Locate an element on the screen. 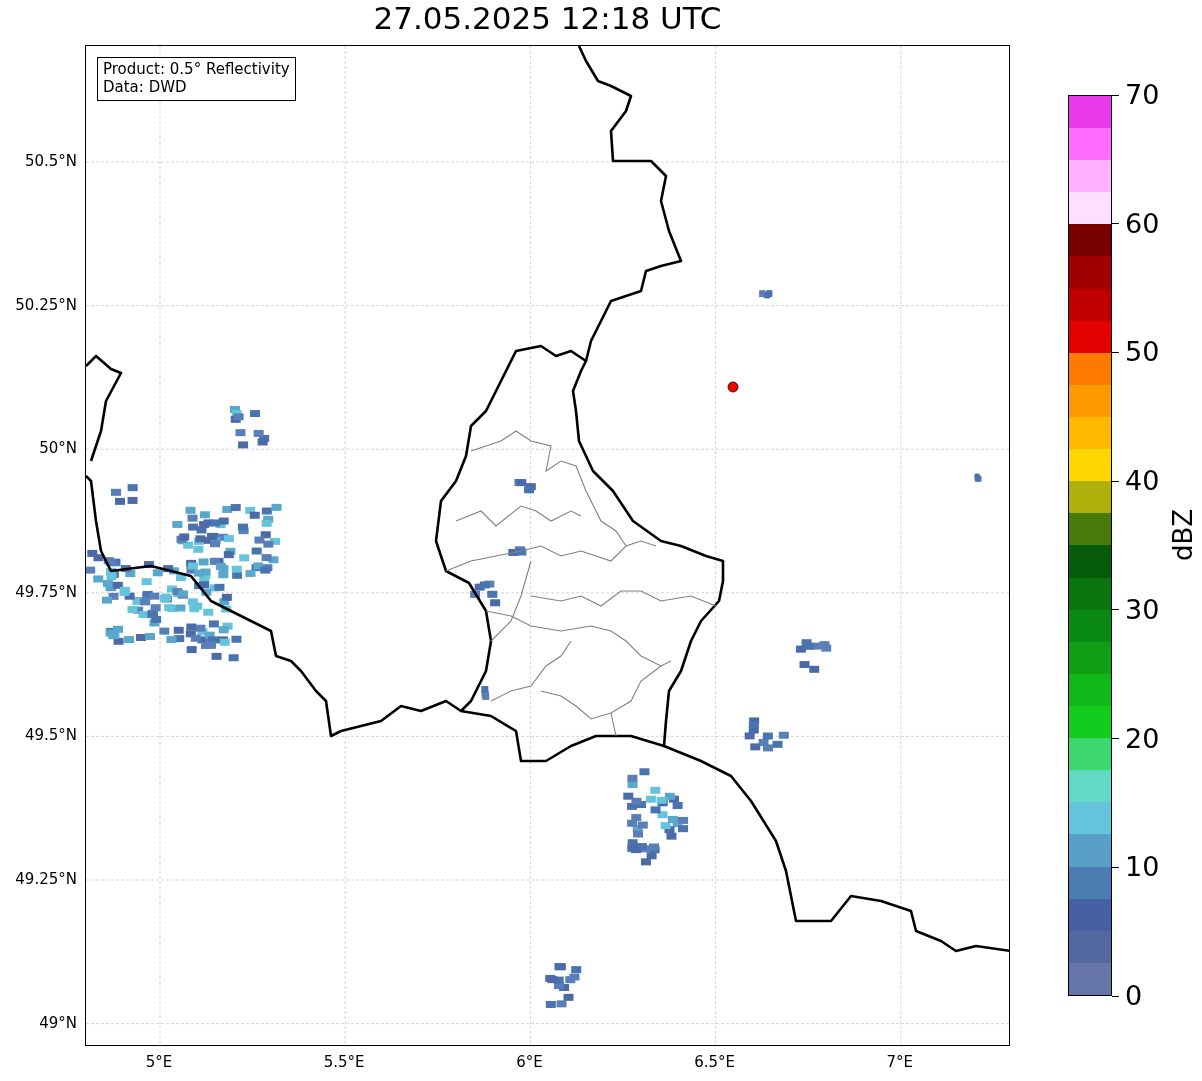 The height and width of the screenshot is (1081, 1202). latitude-label: 49°N is located at coordinates (58, 1022).